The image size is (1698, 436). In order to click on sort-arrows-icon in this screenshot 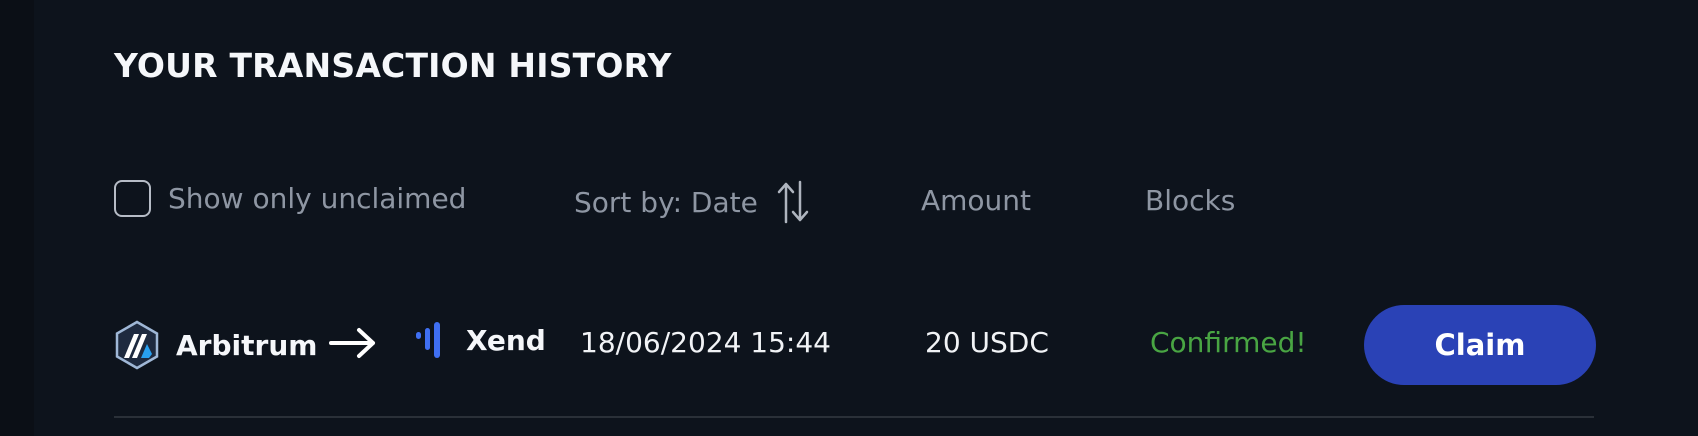, I will do `click(793, 202)`.